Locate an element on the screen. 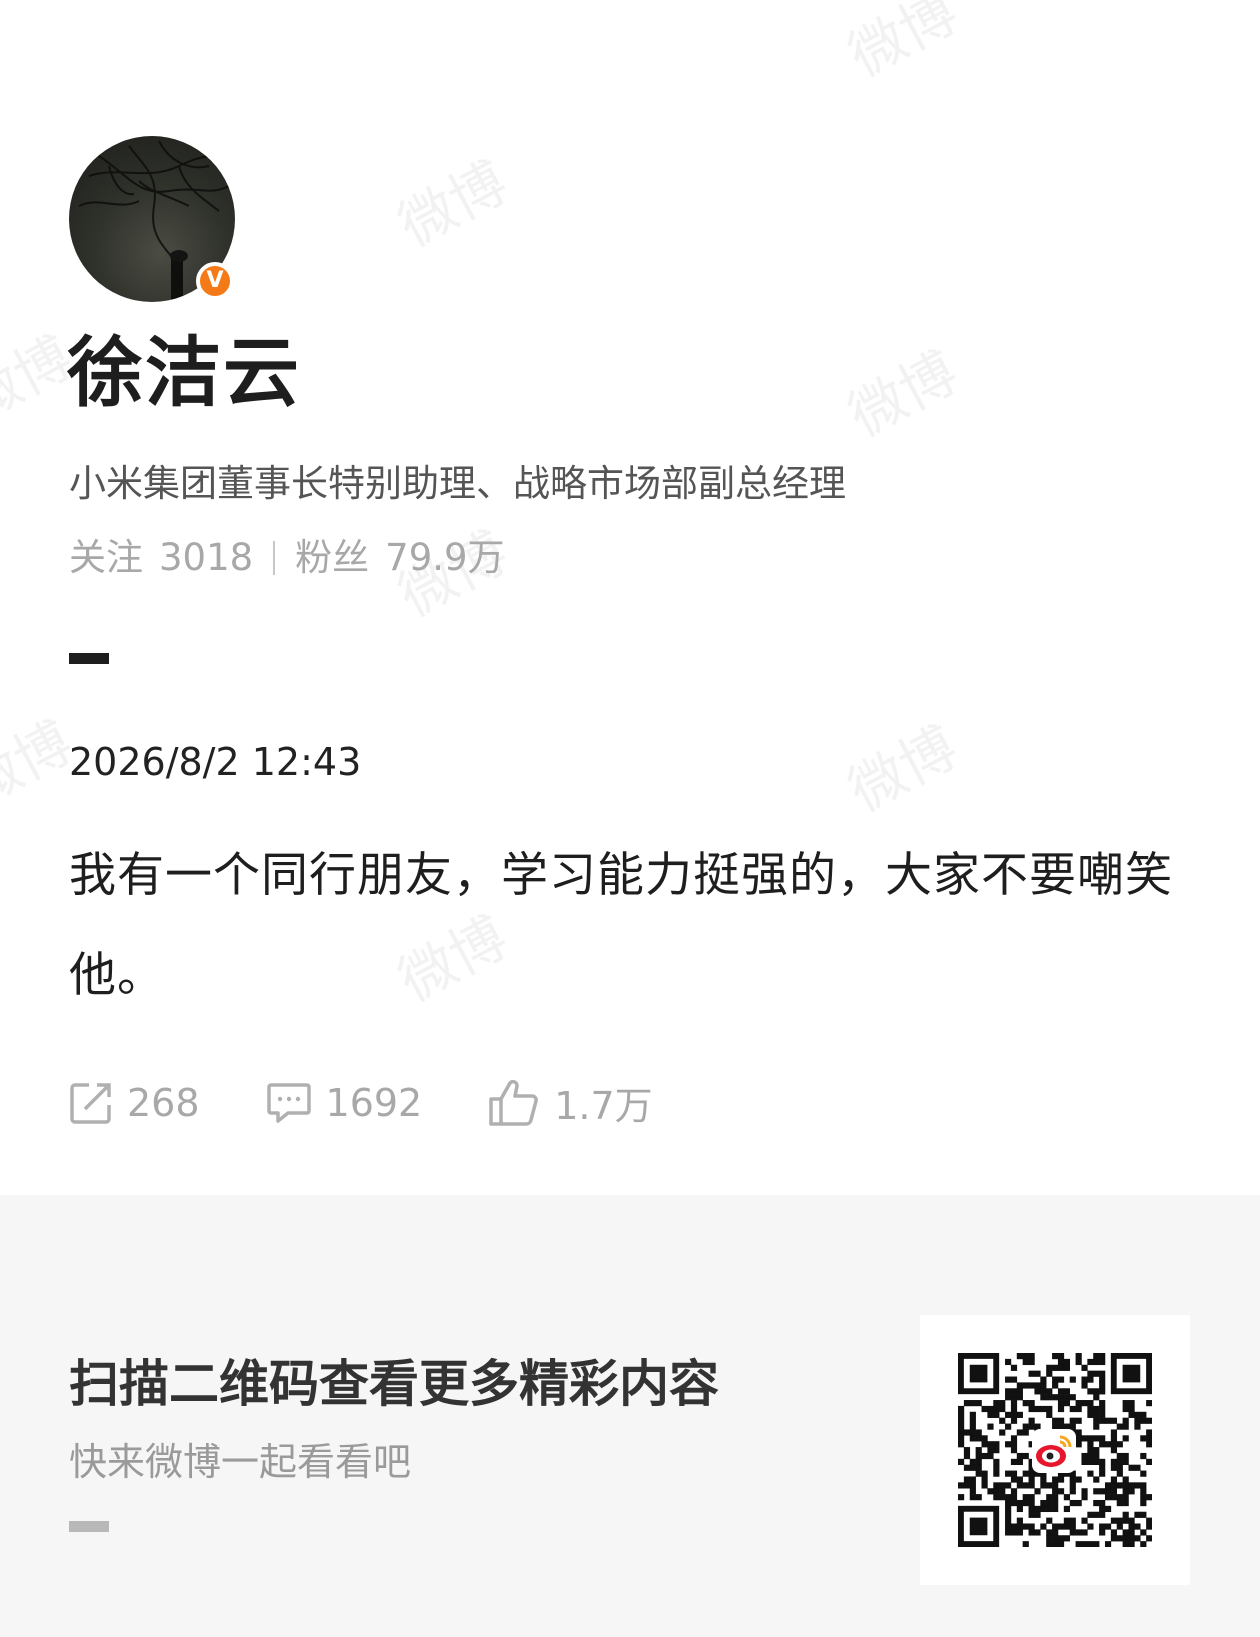 This screenshot has height=1637, width=1260. comment-button: 1692 is located at coordinates (344, 1102).